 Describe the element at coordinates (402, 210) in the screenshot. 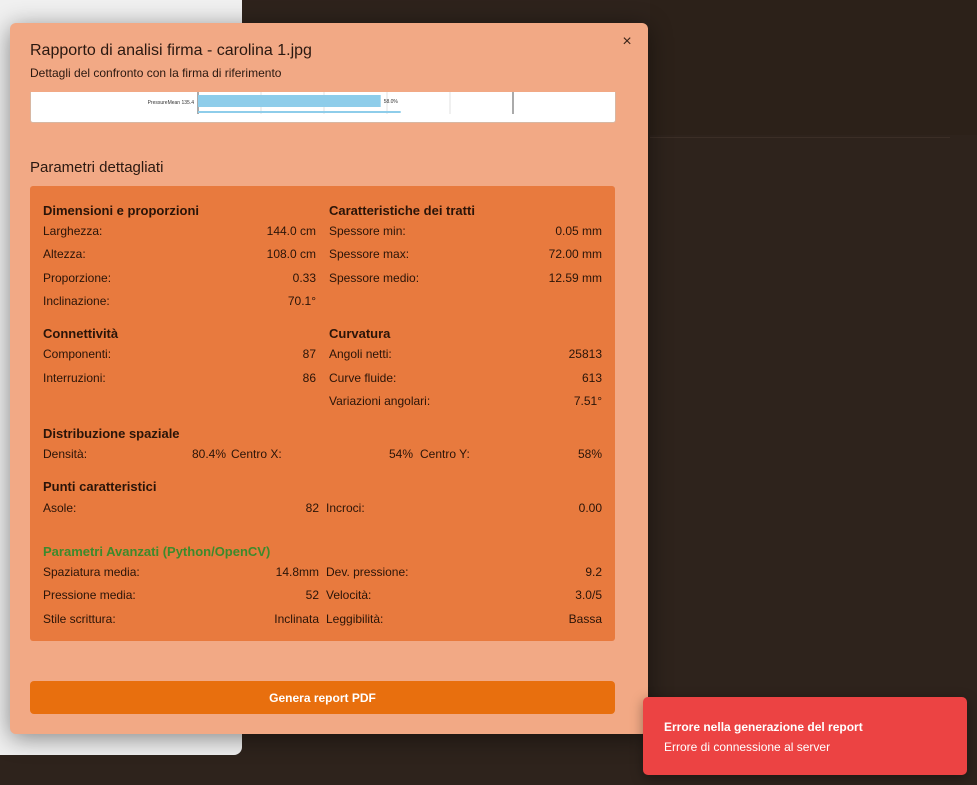

I see `strokes-heading: Caratteristiche dei tratti` at that location.